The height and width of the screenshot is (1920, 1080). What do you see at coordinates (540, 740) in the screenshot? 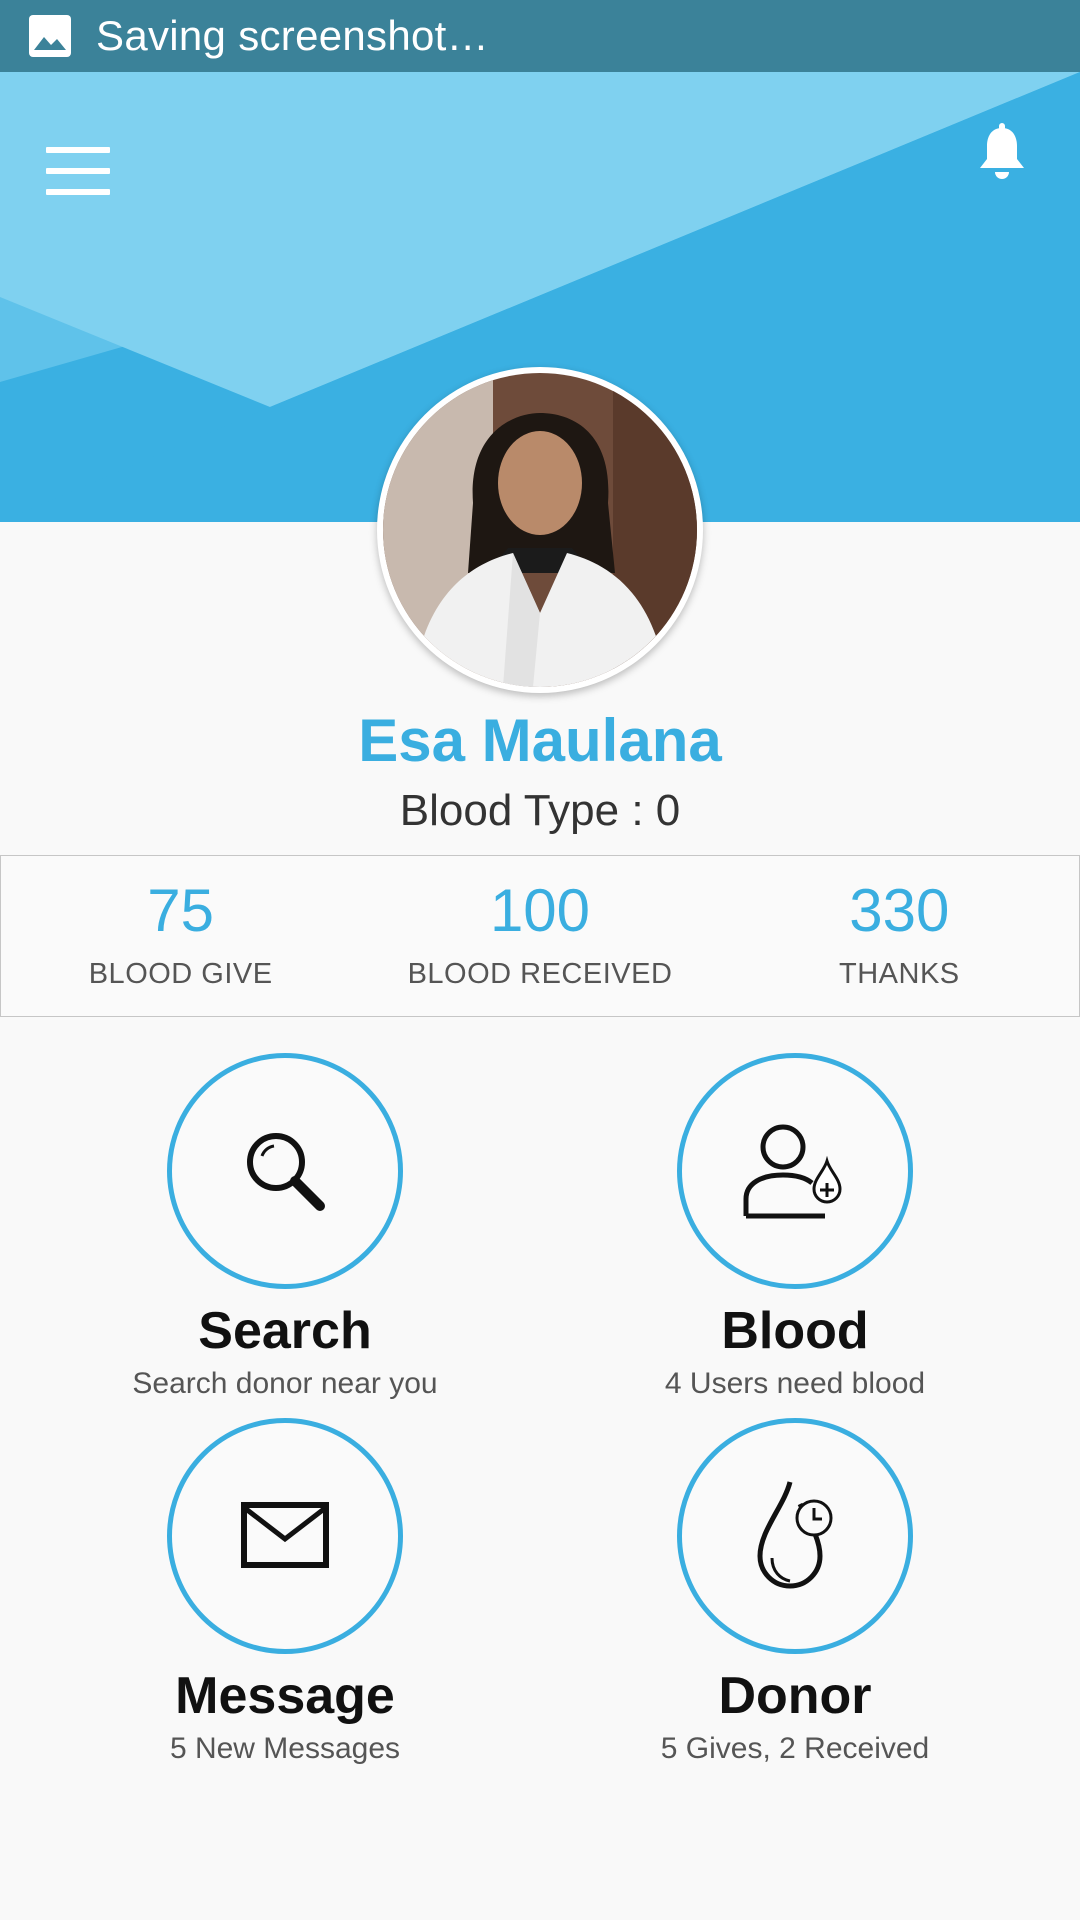
I see `user-name: Esa Maulana` at bounding box center [540, 740].